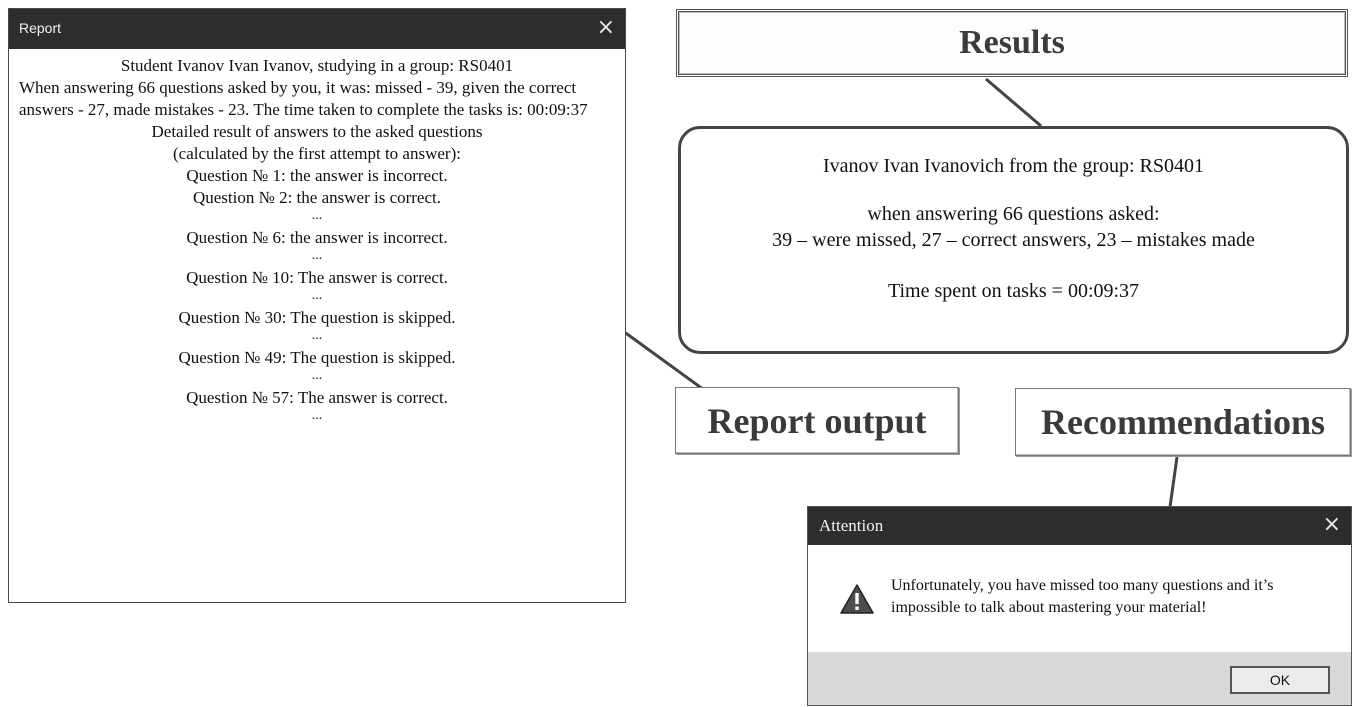 Image resolution: width=1352 pixels, height=707 pixels. What do you see at coordinates (1079, 678) in the screenshot?
I see `attention-footer: OK` at bounding box center [1079, 678].